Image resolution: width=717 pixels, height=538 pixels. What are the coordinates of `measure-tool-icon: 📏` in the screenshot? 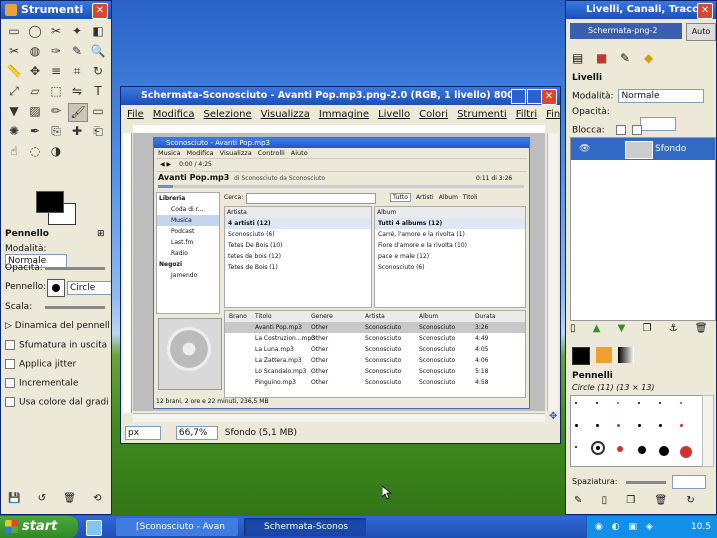 It's located at (14, 71).